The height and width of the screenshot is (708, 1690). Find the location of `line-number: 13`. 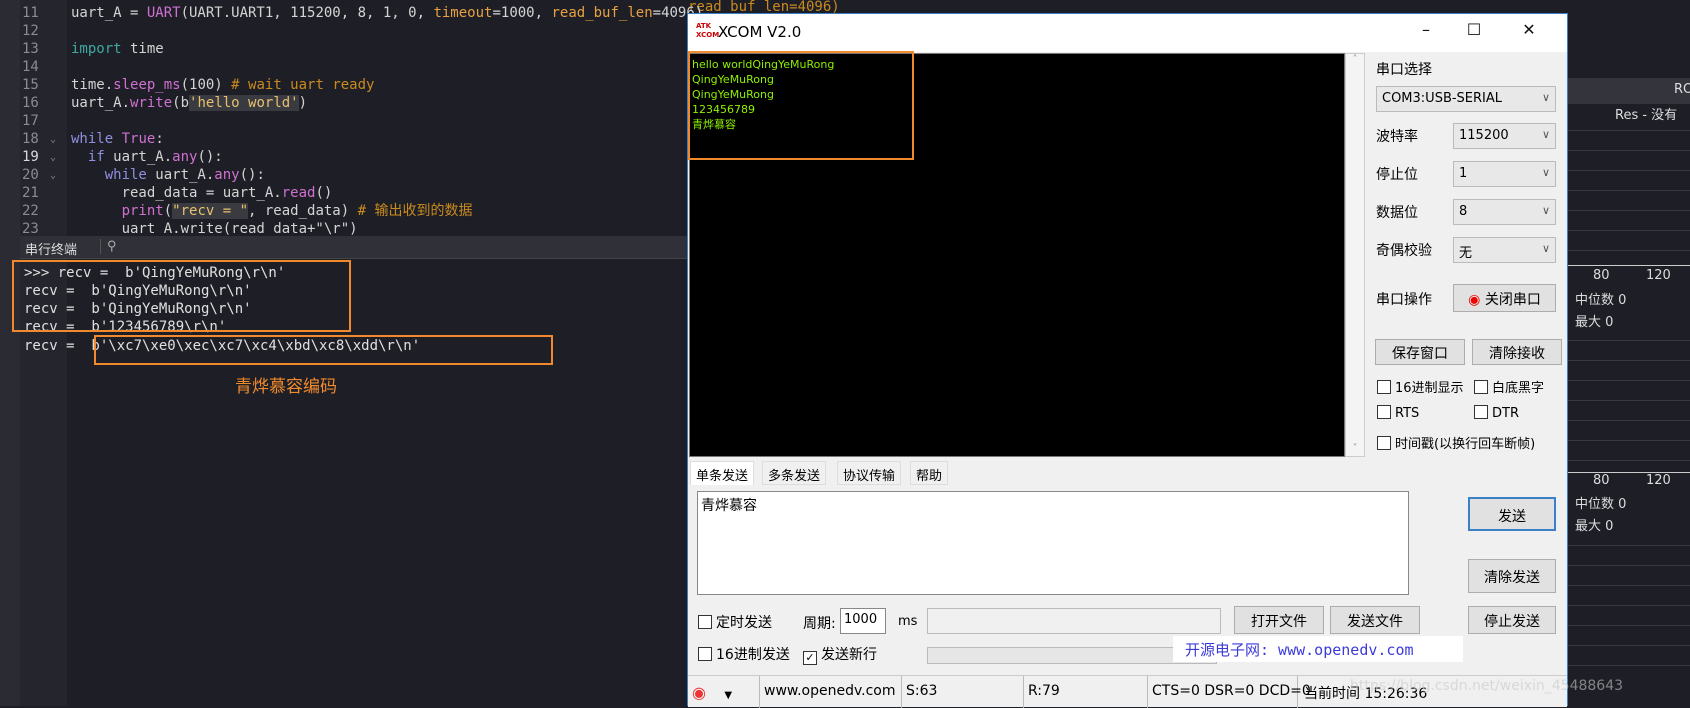

line-number: 13 is located at coordinates (30, 49).